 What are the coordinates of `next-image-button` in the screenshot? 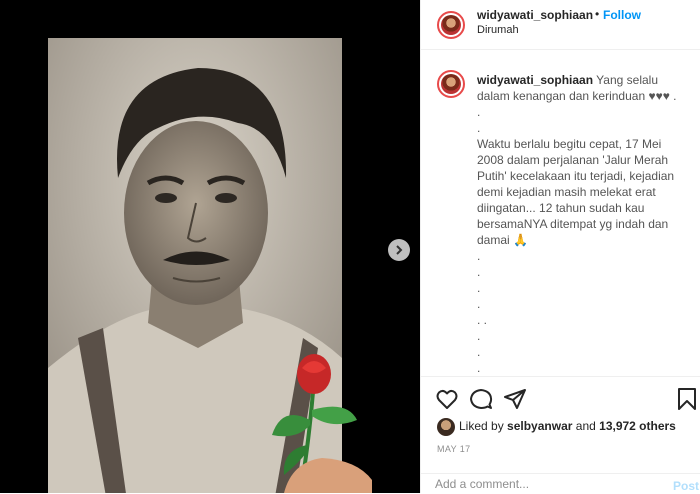 It's located at (399, 250).